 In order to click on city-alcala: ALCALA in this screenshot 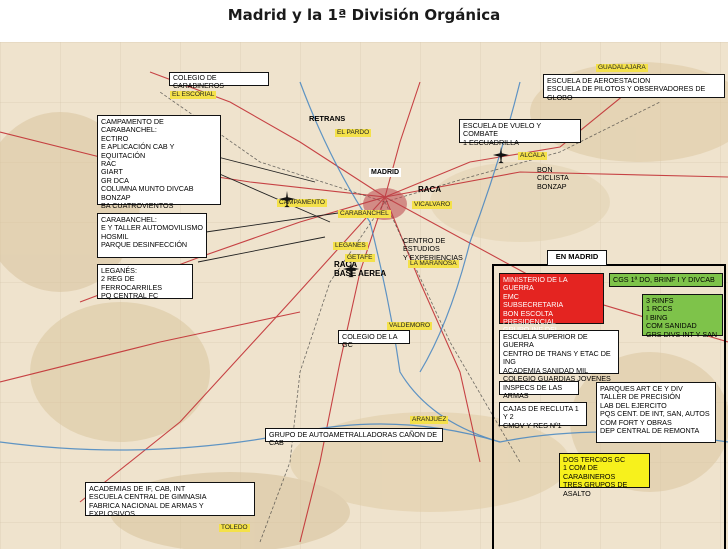, I will do `click(532, 156)`.